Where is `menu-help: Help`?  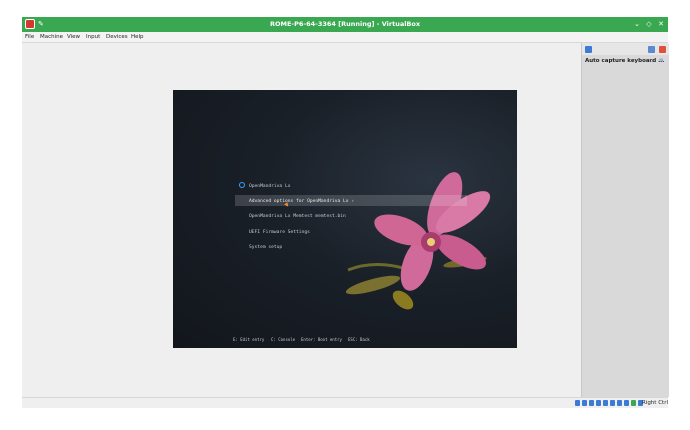
menu-help: Help is located at coordinates (137, 37).